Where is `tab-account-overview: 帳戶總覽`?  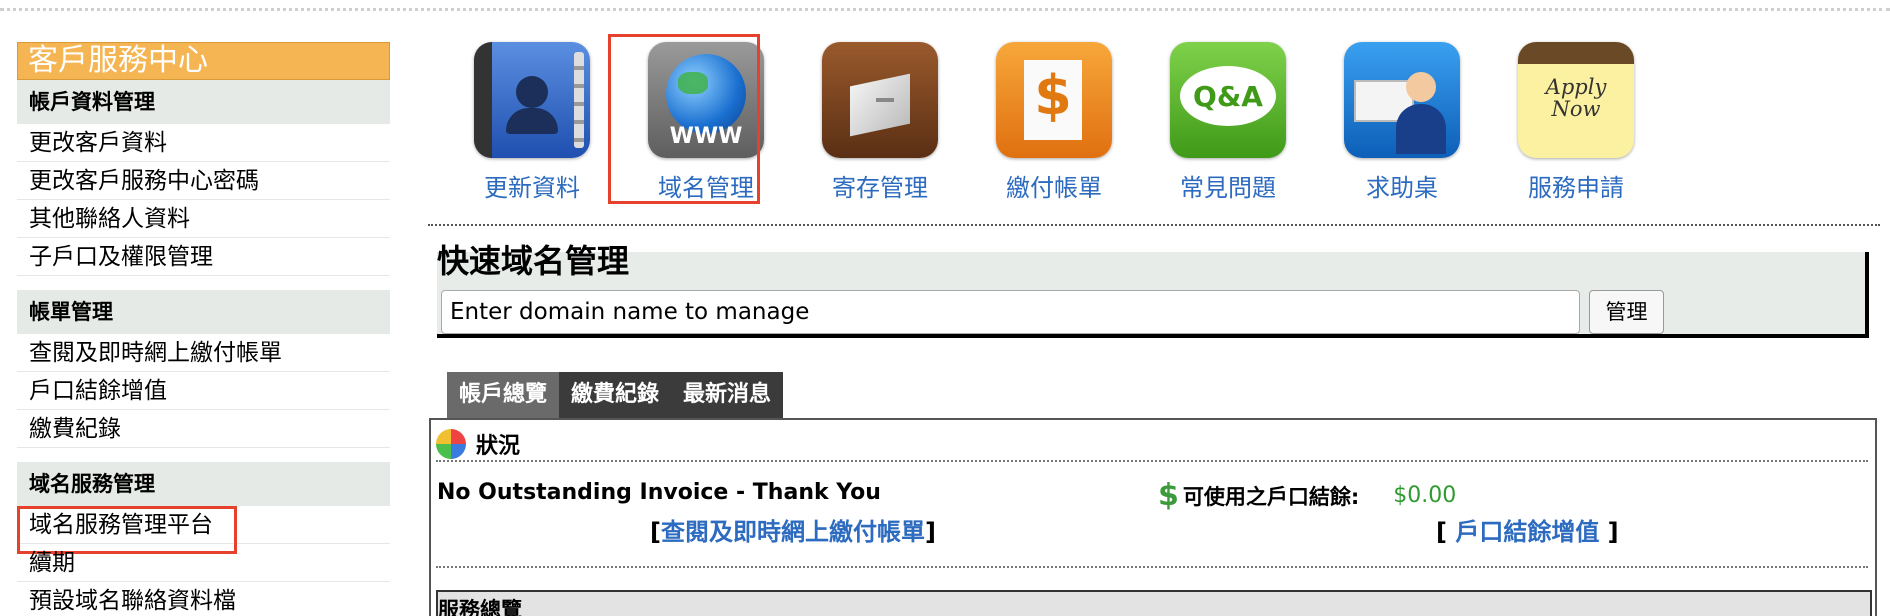 tab-account-overview: 帳戶總覽 is located at coordinates (503, 395).